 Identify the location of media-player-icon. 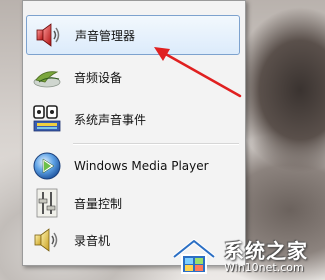
(47, 166).